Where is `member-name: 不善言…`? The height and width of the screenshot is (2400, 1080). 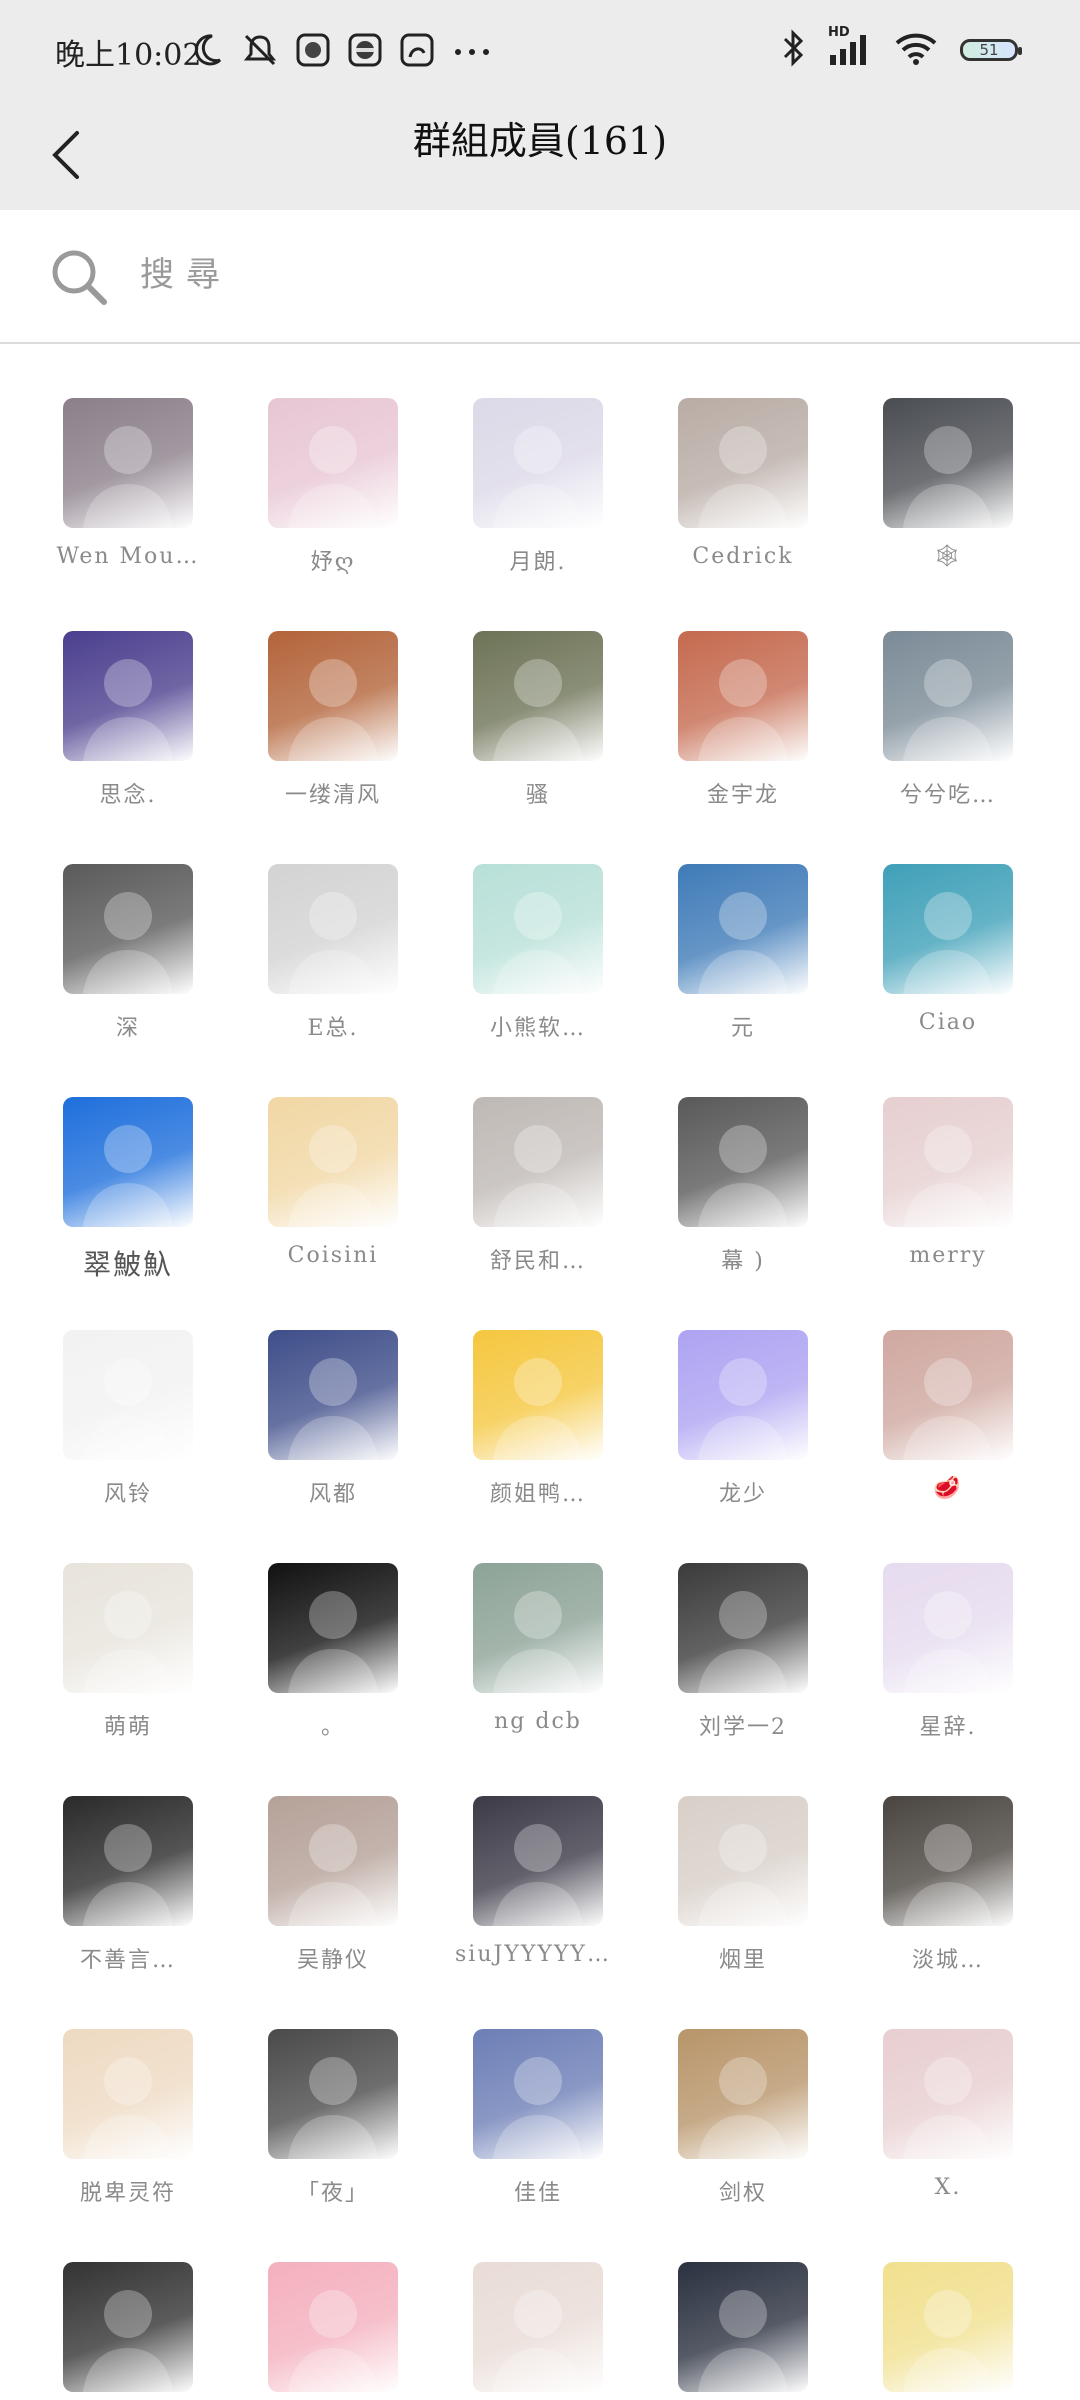 member-name: 不善言… is located at coordinates (127, 1960).